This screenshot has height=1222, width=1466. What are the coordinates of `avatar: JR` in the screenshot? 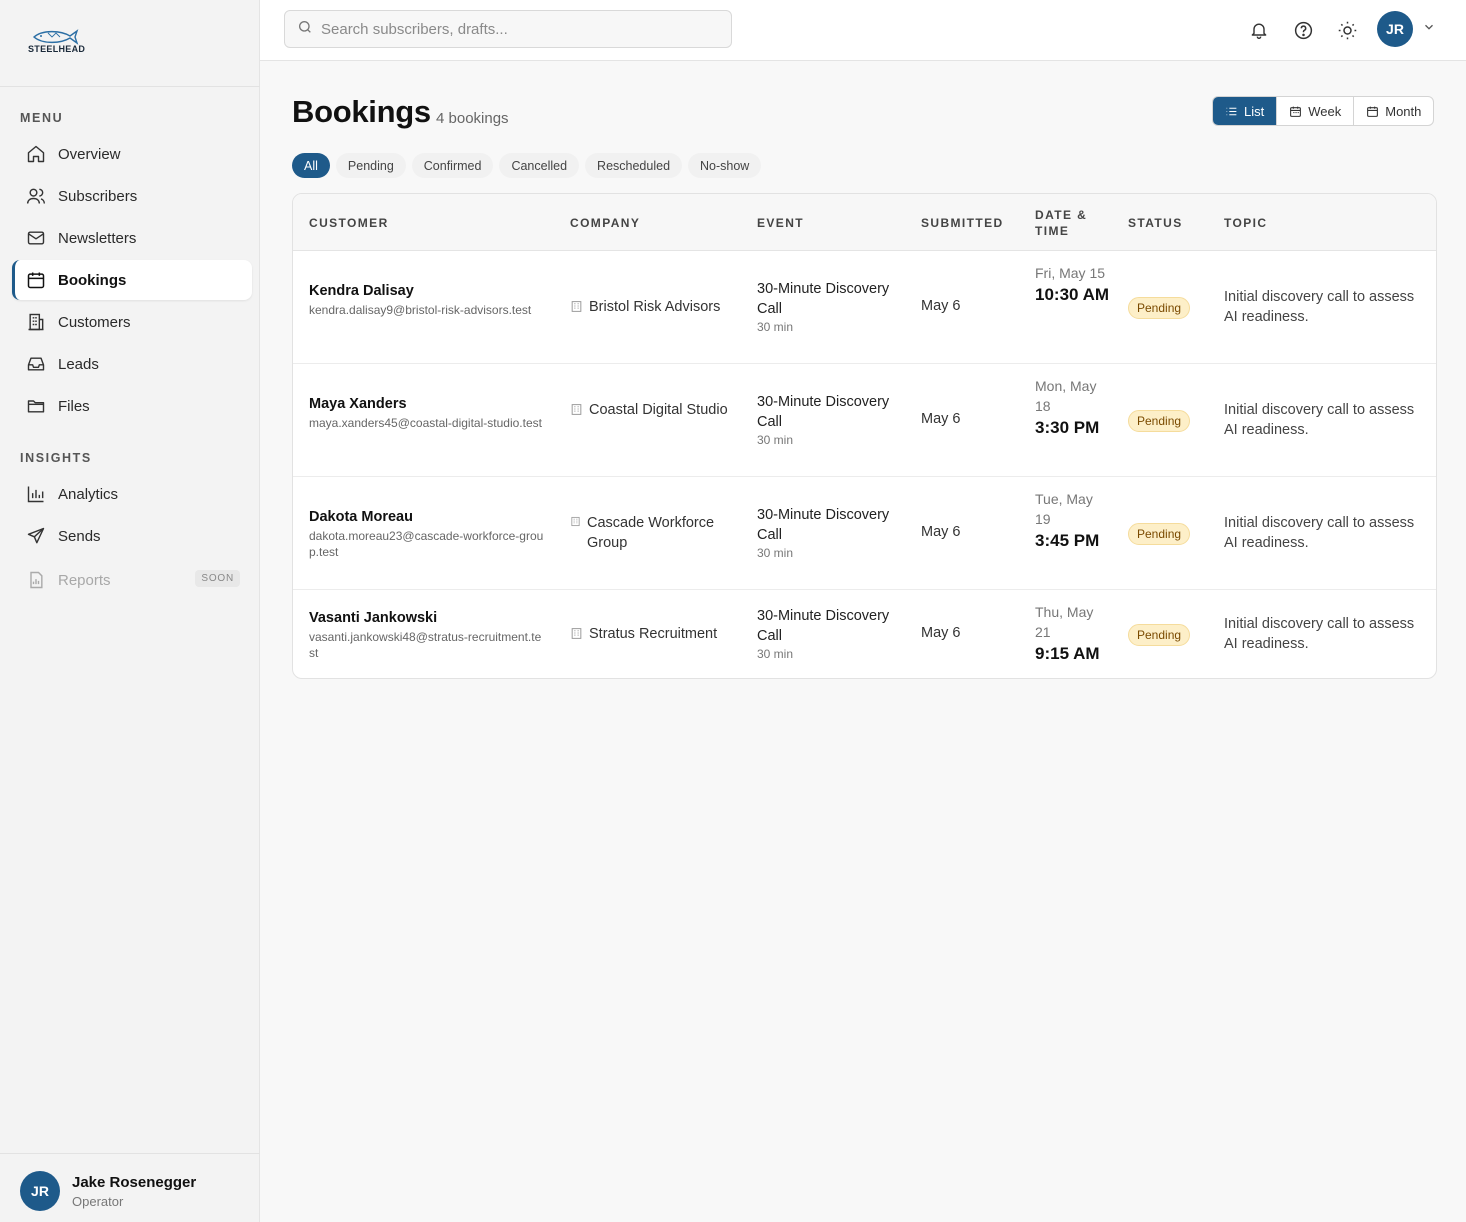 It's located at (40, 1191).